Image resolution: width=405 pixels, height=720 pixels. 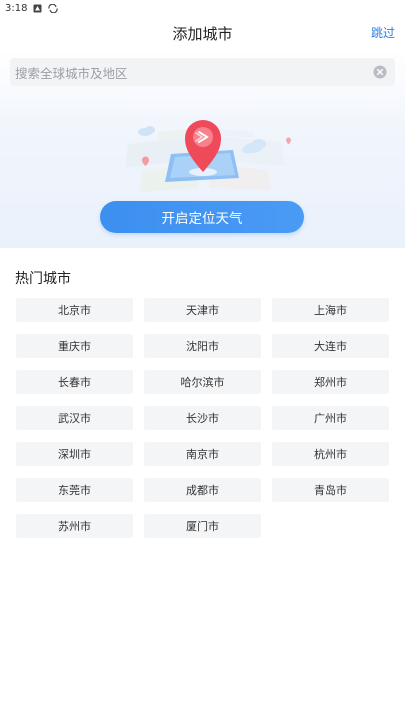 What do you see at coordinates (202, 382) in the screenshot?
I see `city-button: 哈尔滨市` at bounding box center [202, 382].